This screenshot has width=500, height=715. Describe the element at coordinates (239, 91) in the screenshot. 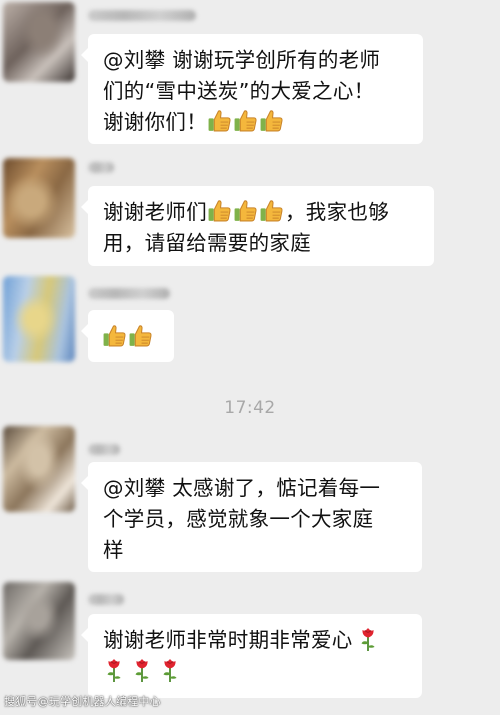

I see `message-1-line-2: 们的“雪中送炭”的大爱之心！` at that location.